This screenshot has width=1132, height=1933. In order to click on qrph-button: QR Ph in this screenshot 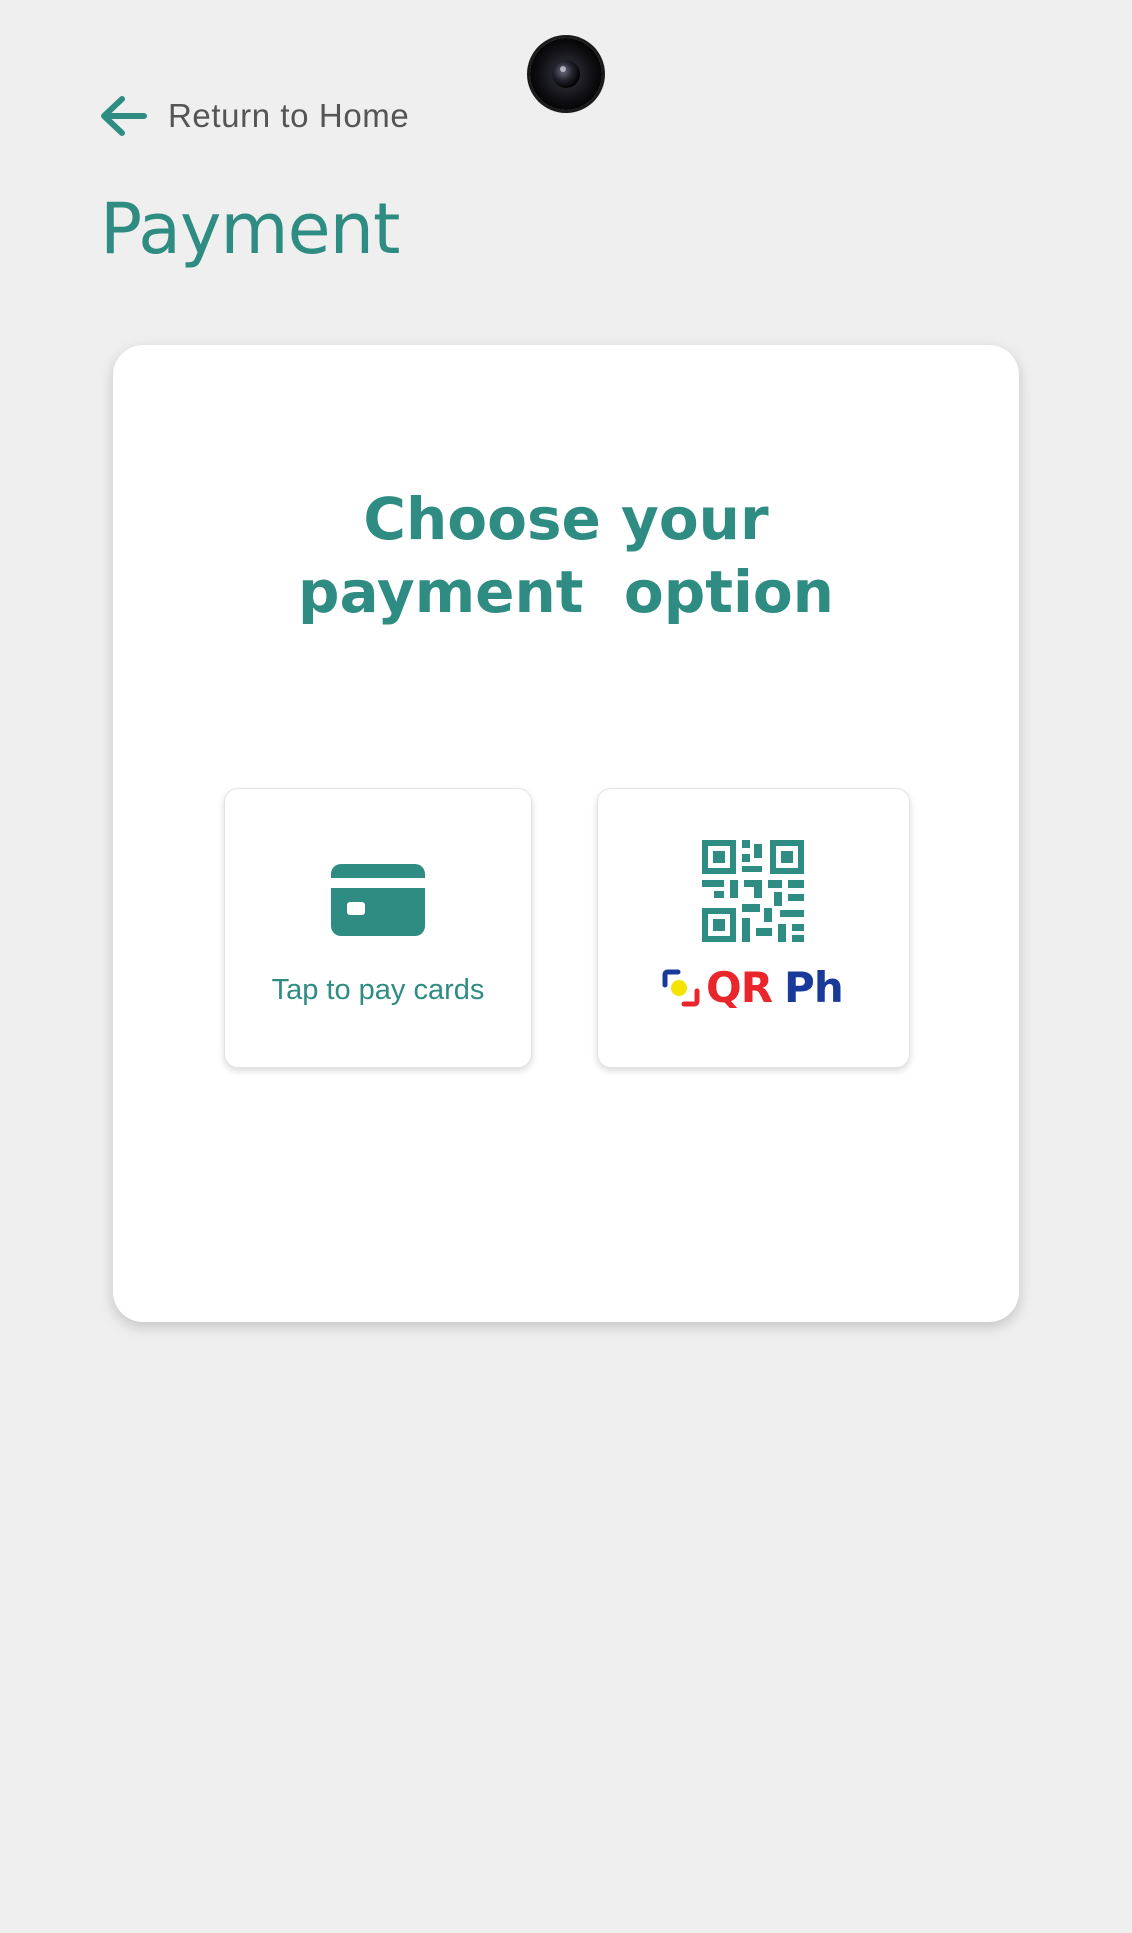, I will do `click(753, 928)`.